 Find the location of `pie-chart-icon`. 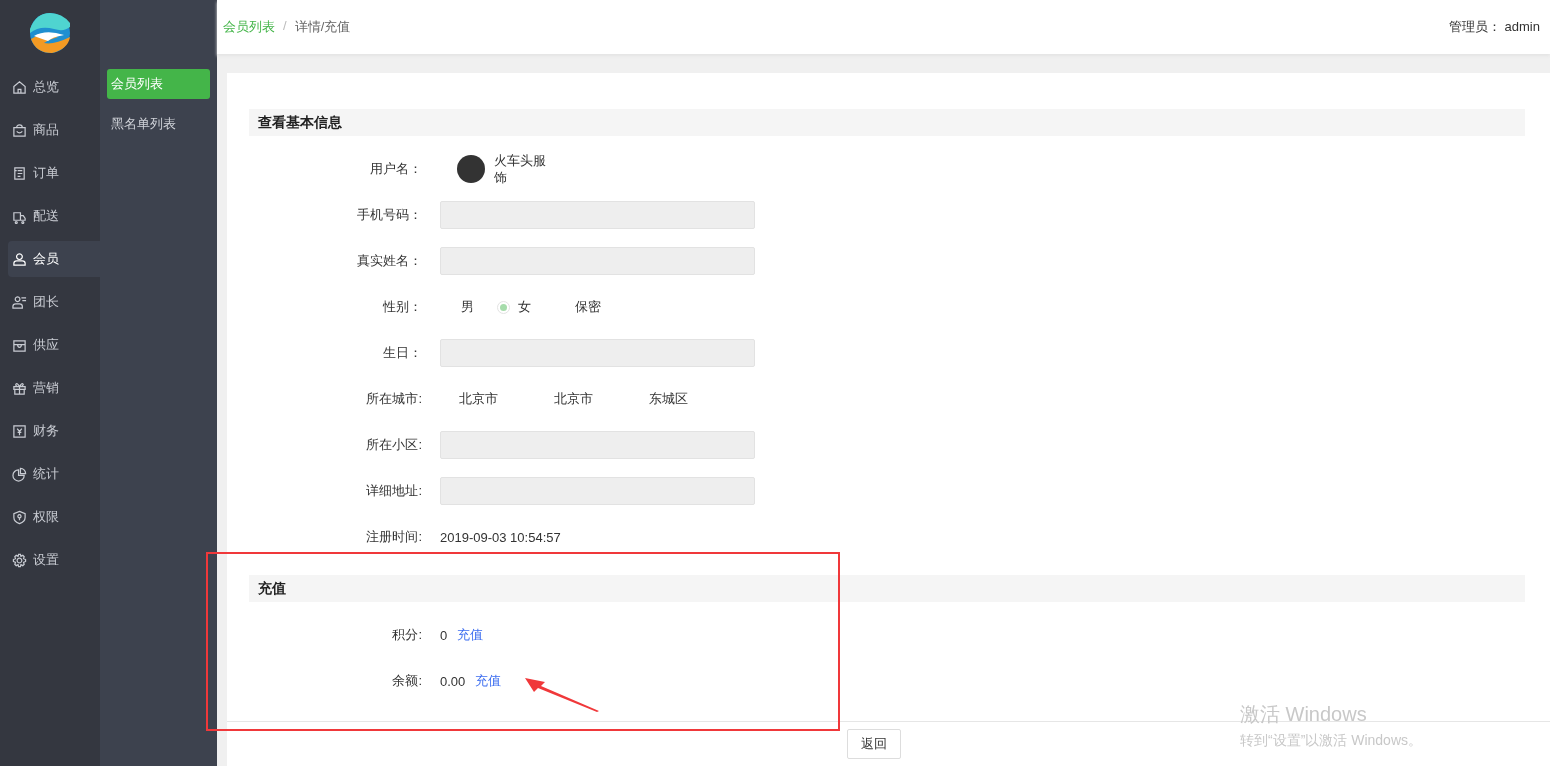

pie-chart-icon is located at coordinates (19, 474).